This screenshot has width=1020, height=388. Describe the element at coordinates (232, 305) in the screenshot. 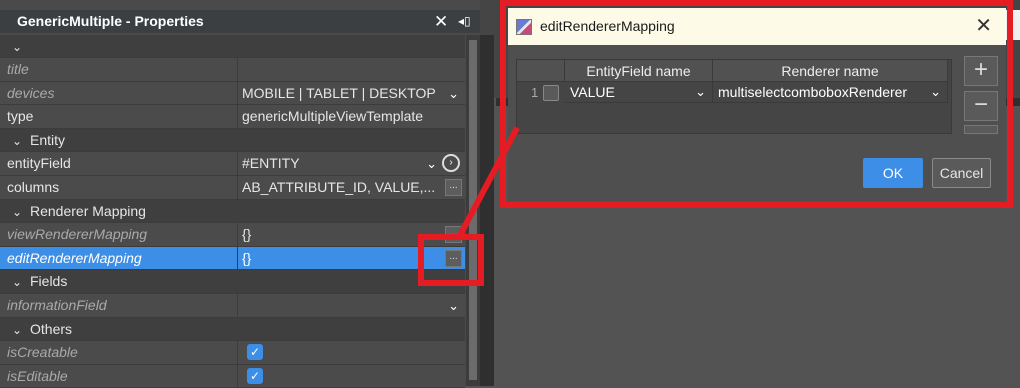

I see `property-row: informationField ⌄` at that location.